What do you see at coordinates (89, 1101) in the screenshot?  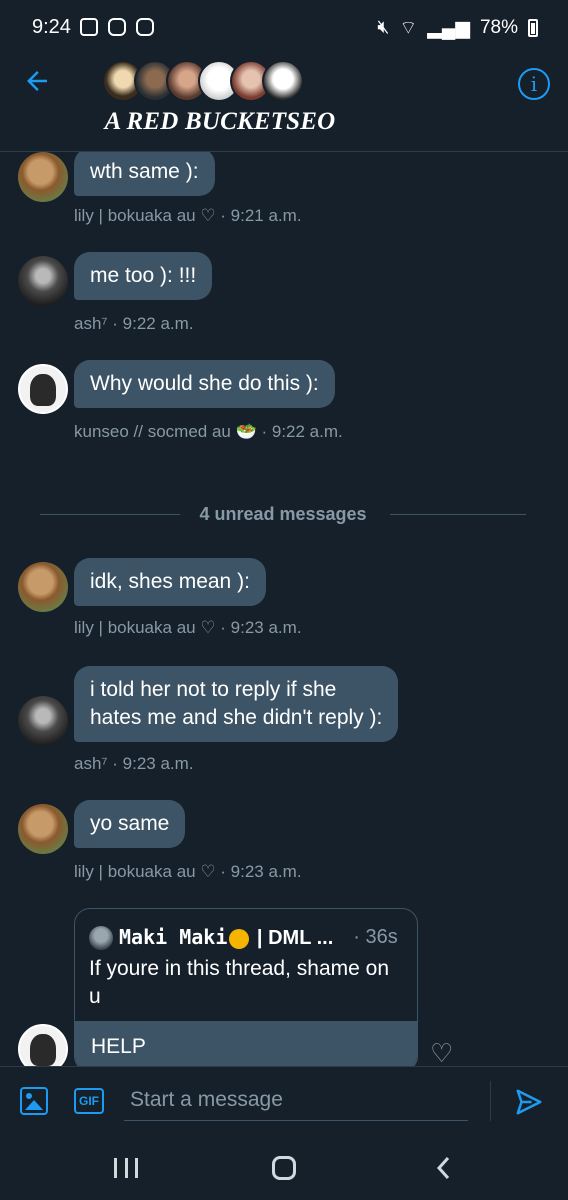 I see `gif-button: GIF` at bounding box center [89, 1101].